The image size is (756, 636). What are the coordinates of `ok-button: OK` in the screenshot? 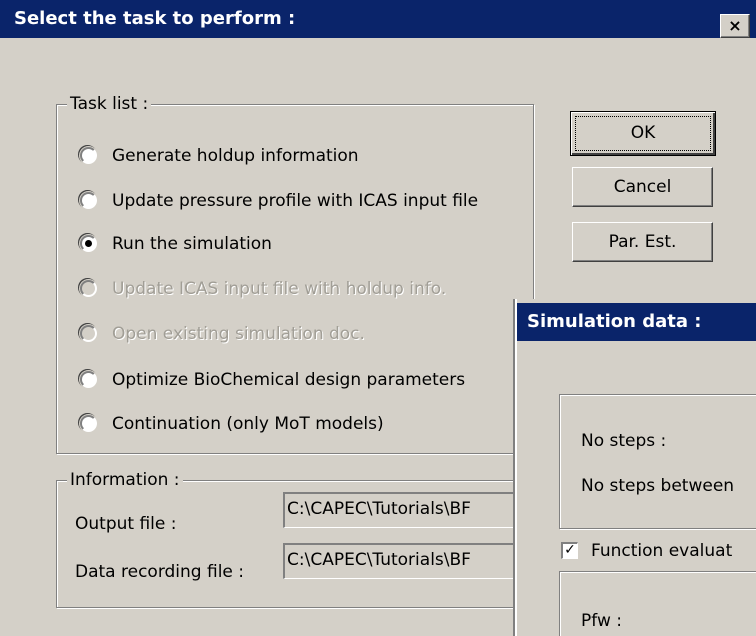 It's located at (643, 133).